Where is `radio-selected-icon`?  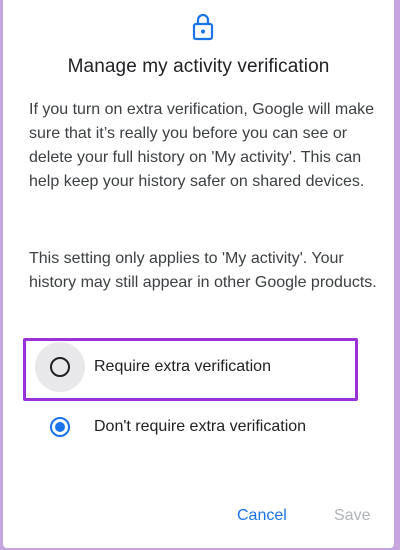
radio-selected-icon is located at coordinates (60, 427).